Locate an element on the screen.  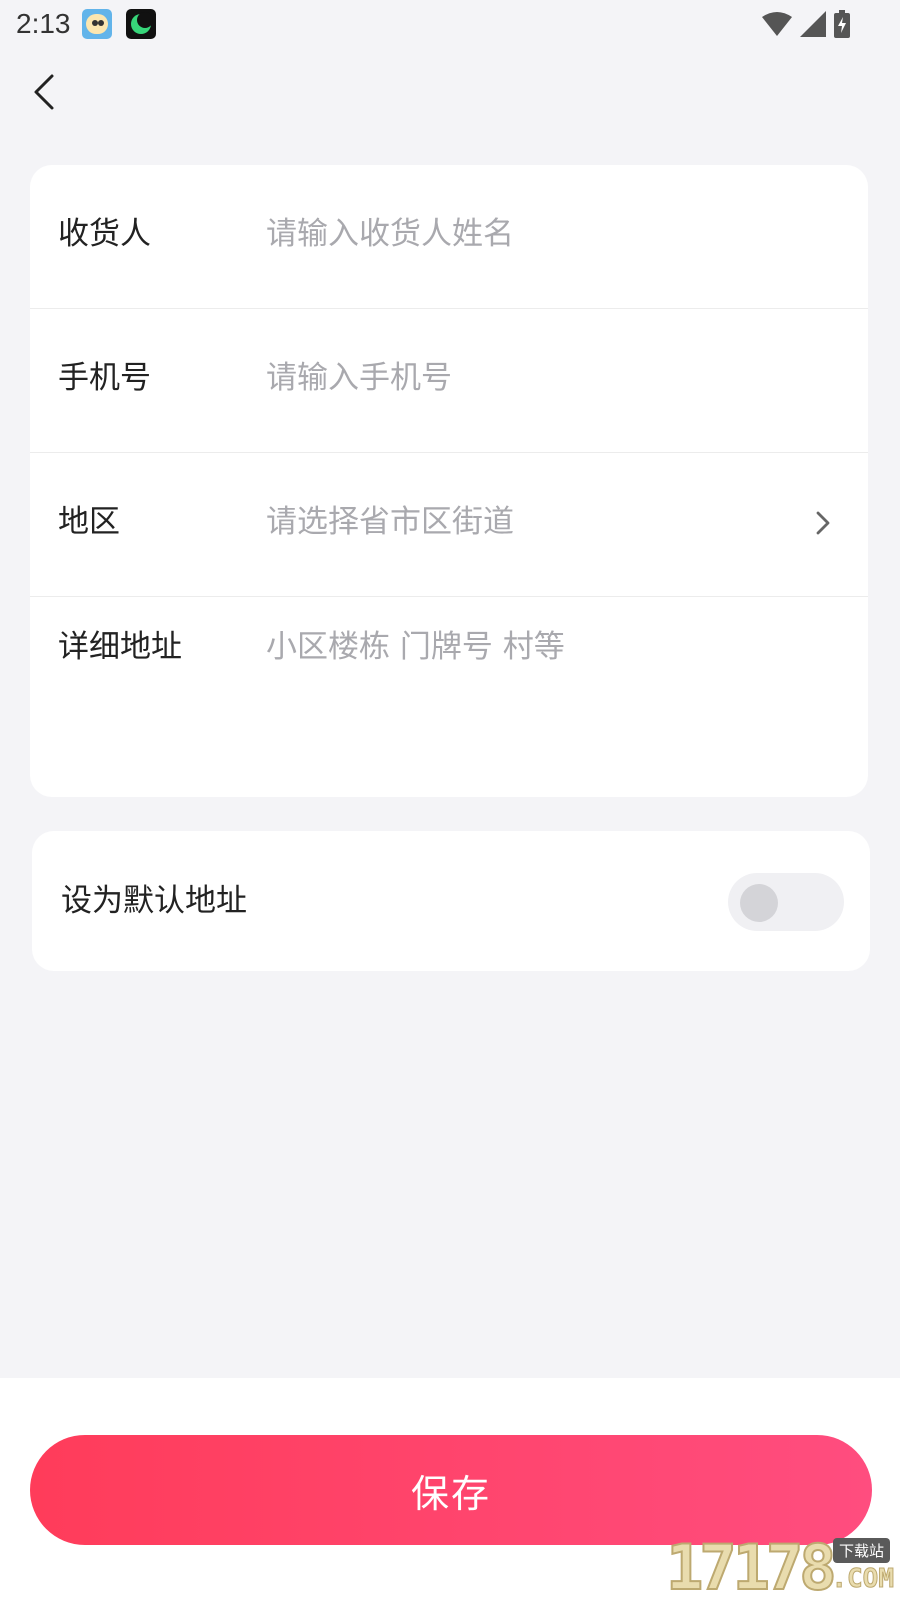
phone-label: 手机号 is located at coordinates (104, 378).